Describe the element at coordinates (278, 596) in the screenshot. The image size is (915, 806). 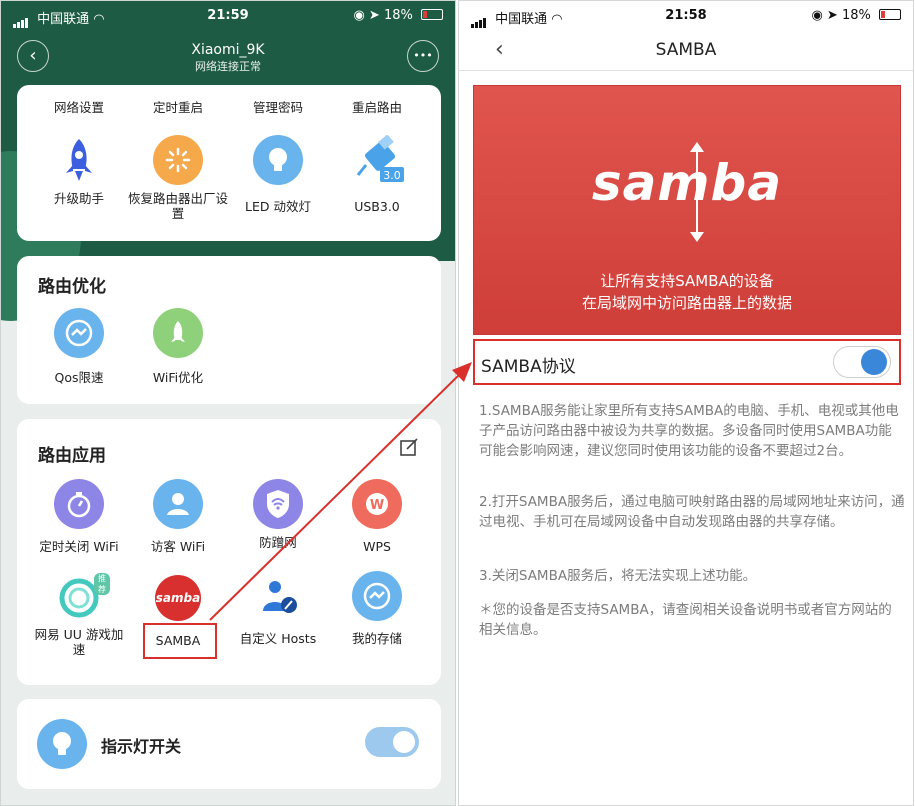
I see `hosts-icon` at that location.